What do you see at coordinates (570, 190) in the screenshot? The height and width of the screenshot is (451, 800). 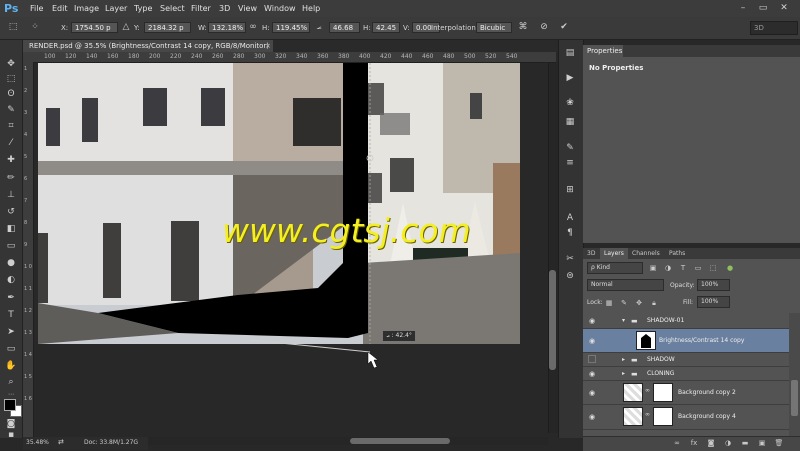 I see `styles-icon: ⊞` at bounding box center [570, 190].